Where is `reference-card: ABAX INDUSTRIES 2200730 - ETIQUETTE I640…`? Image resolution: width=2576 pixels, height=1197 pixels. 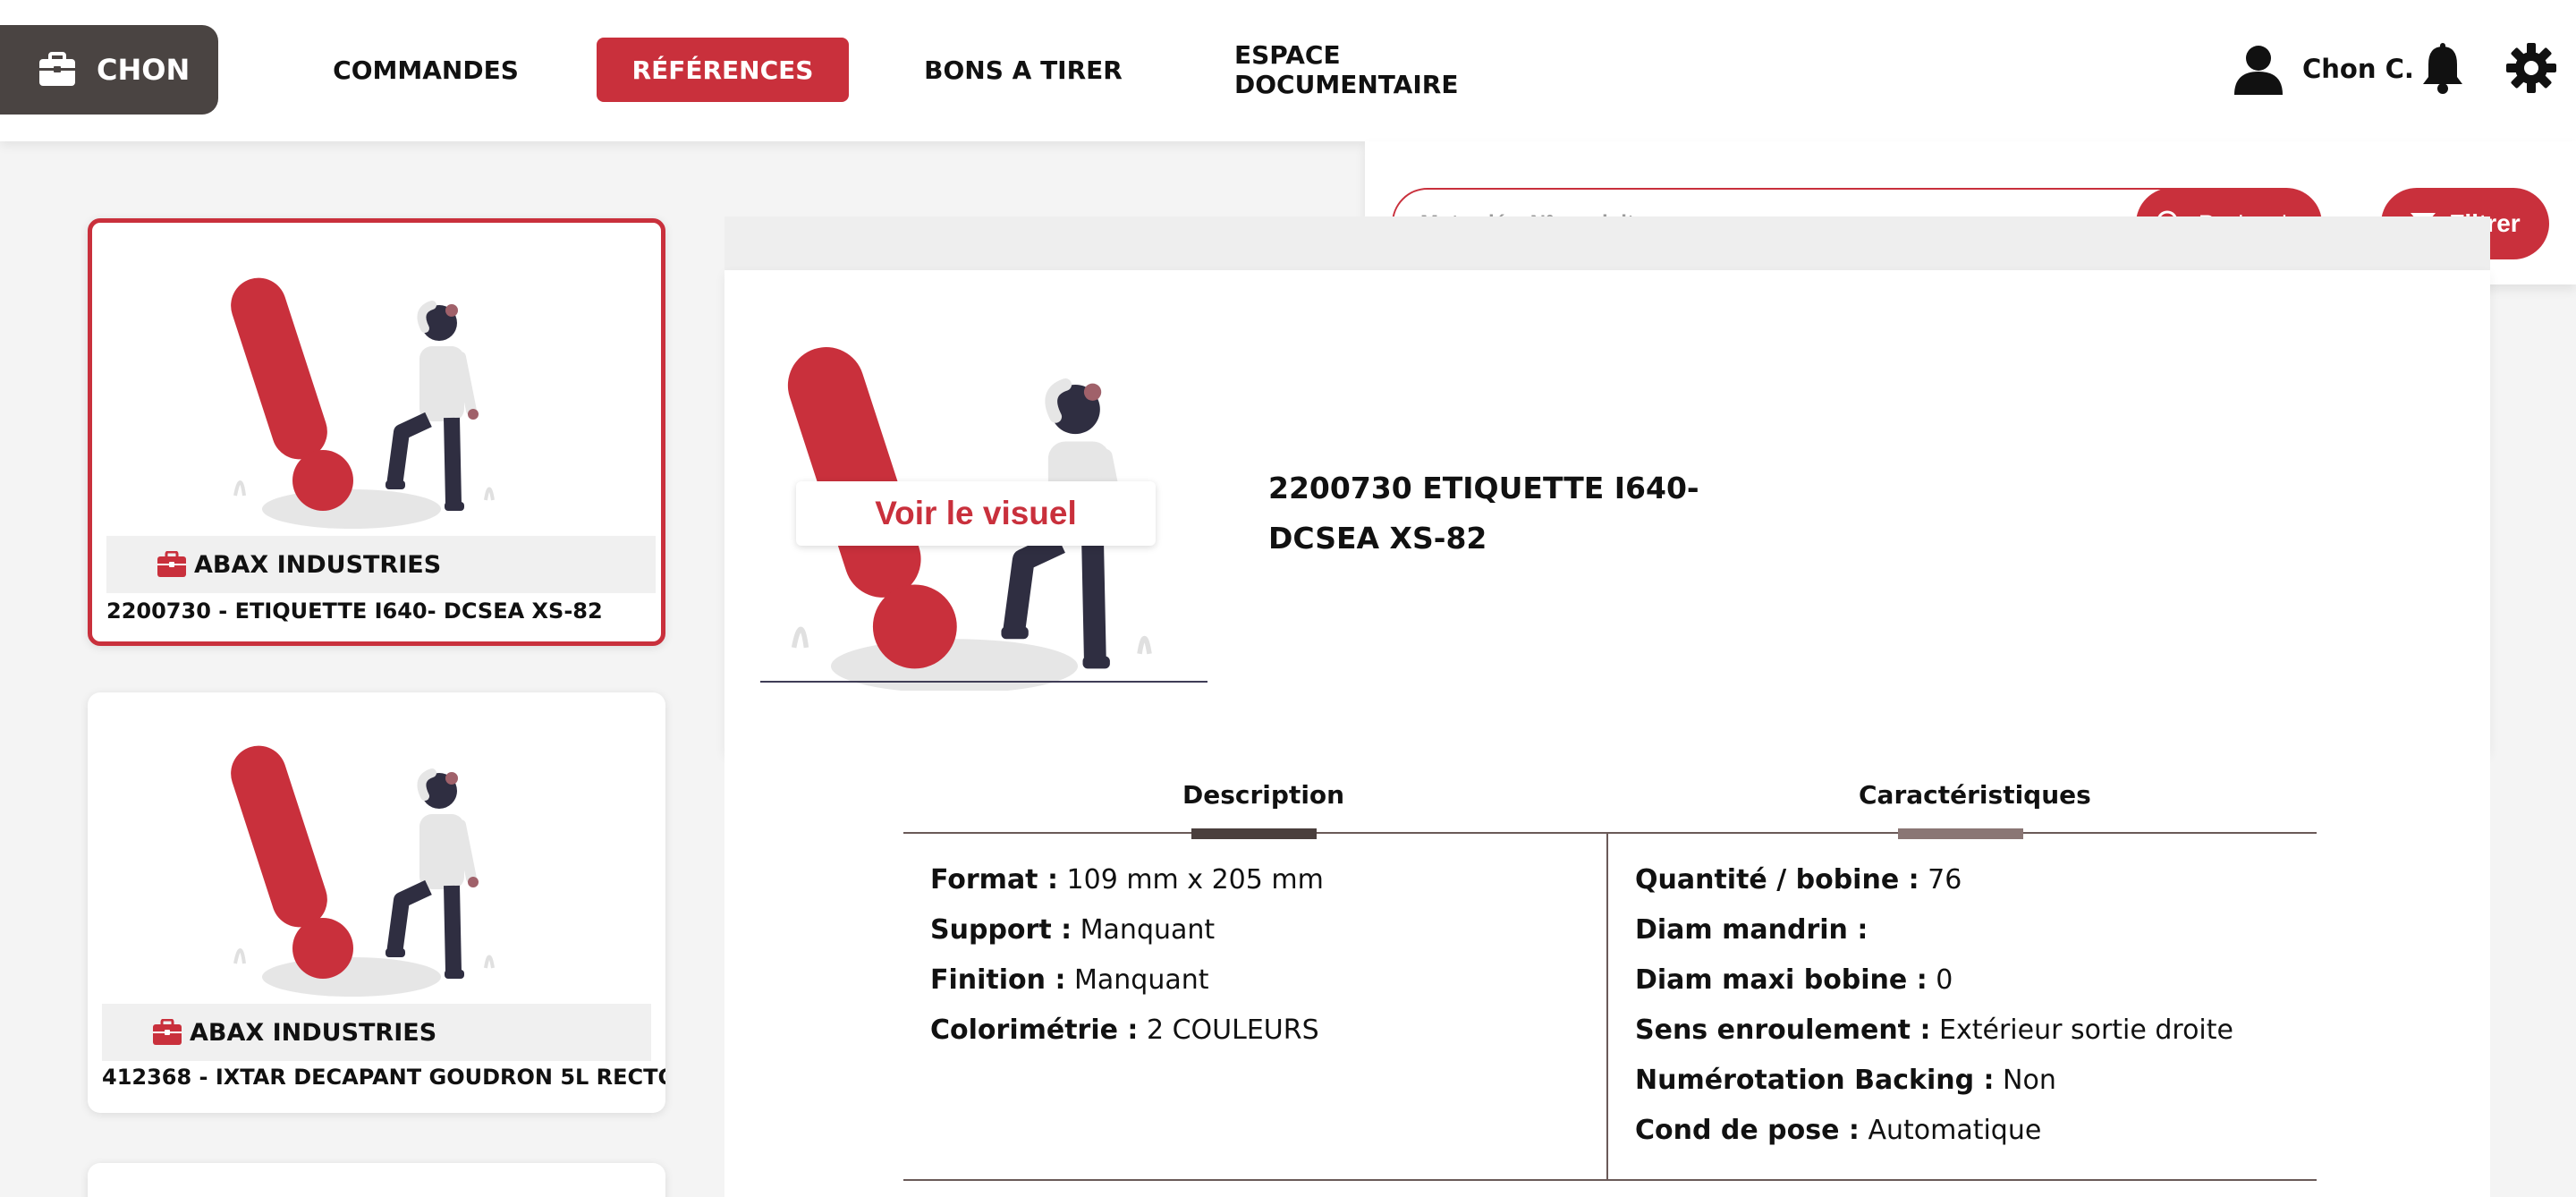 reference-card: ABAX INDUSTRIES 2200730 - ETIQUETTE I640… is located at coordinates (376, 432).